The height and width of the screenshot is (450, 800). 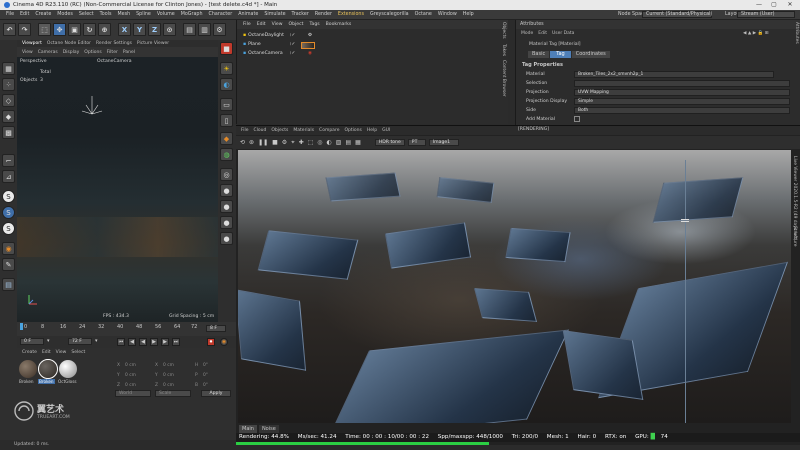 What do you see at coordinates (59, 29) in the screenshot?
I see `move-tool-icon: ✥` at bounding box center [59, 29].